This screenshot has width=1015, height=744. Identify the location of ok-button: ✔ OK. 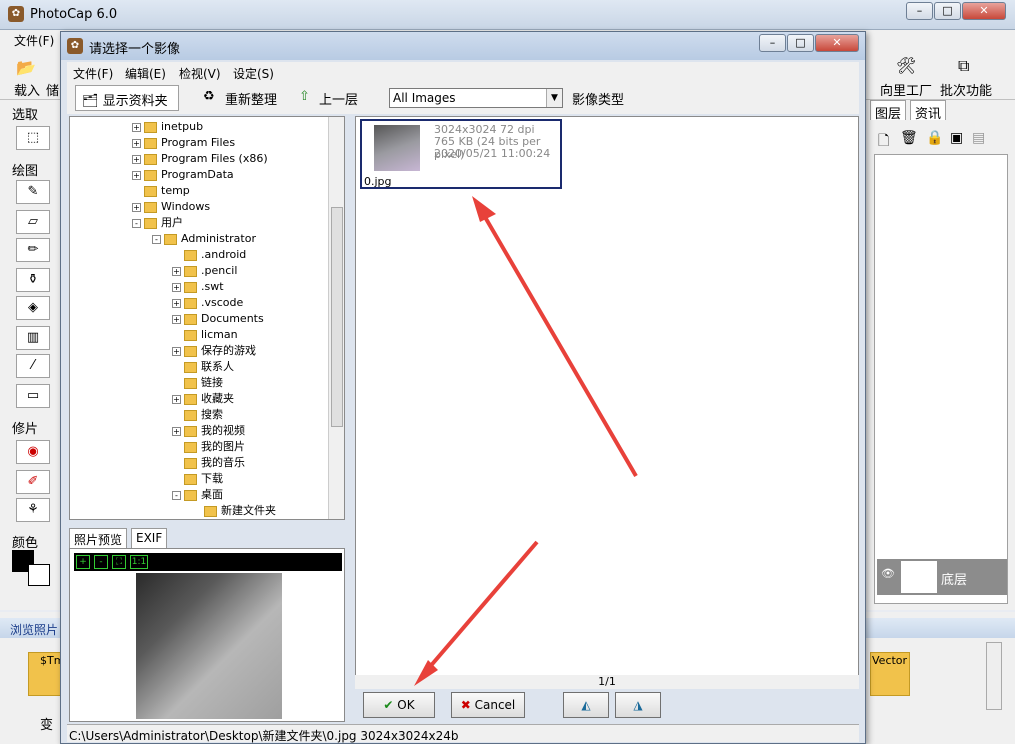
(399, 705).